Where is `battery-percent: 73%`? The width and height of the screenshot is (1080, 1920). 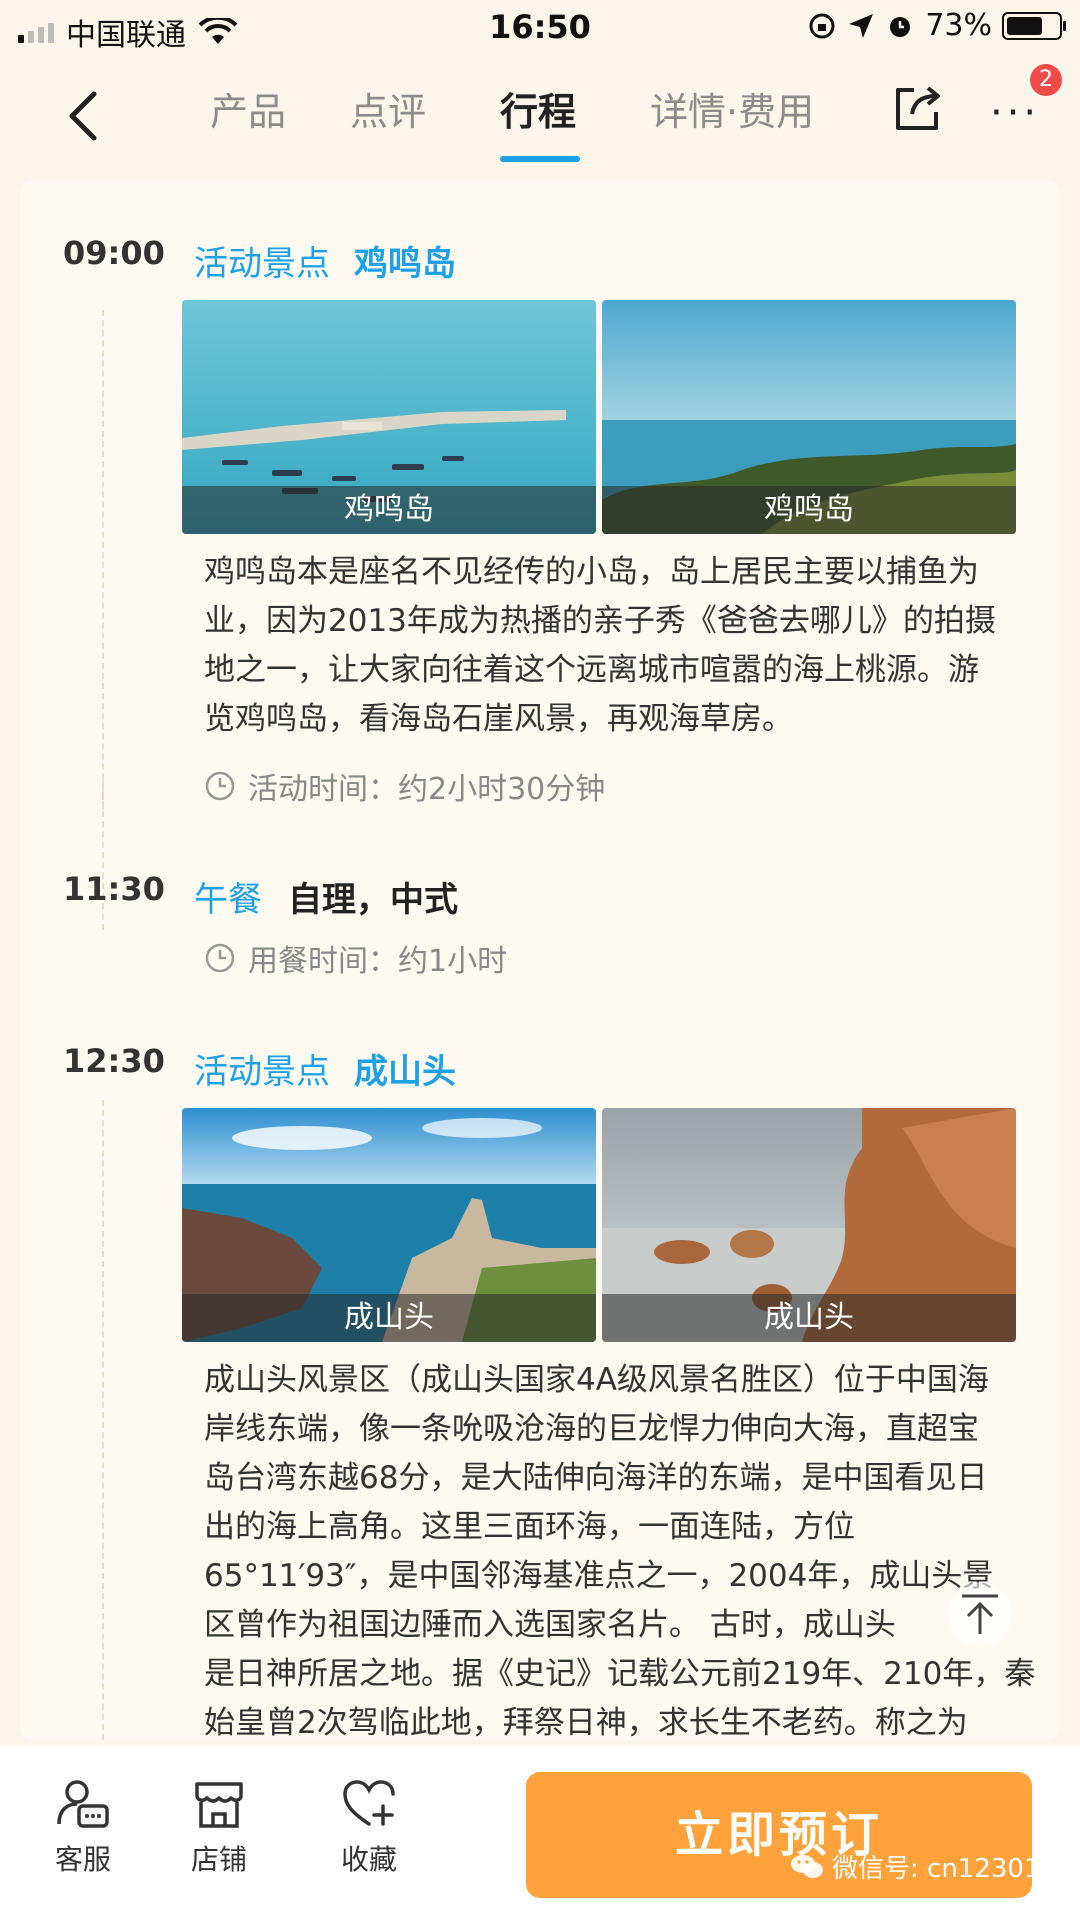 battery-percent: 73% is located at coordinates (958, 25).